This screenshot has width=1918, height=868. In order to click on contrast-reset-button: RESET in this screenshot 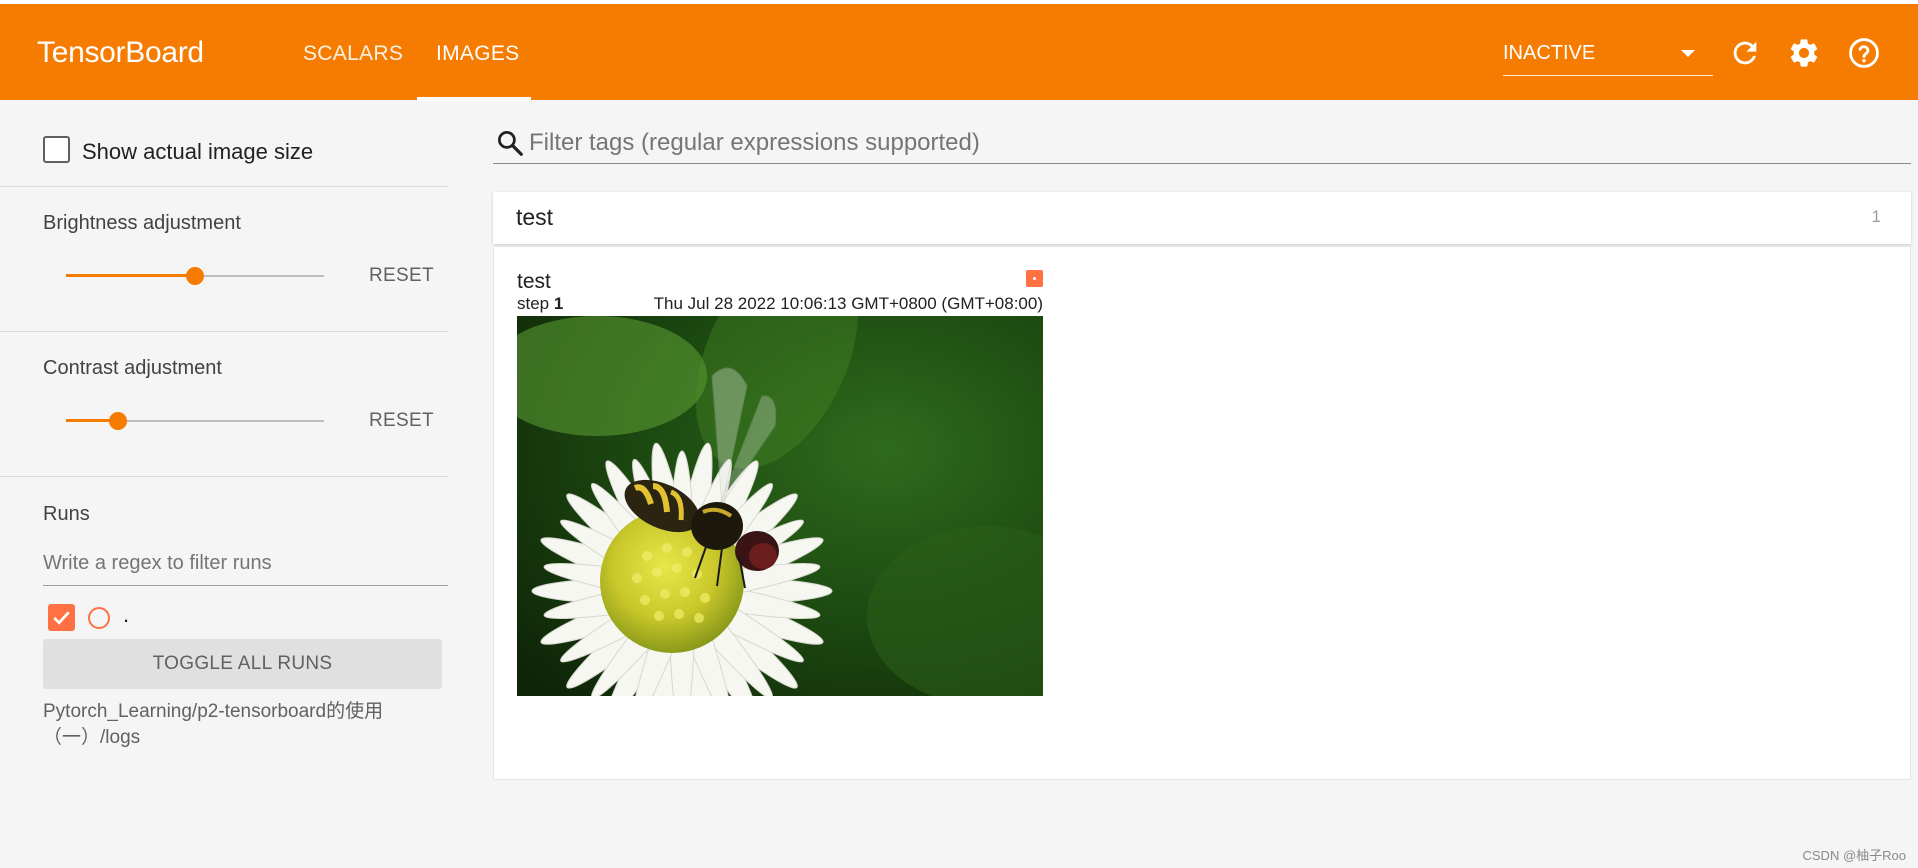, I will do `click(401, 421)`.